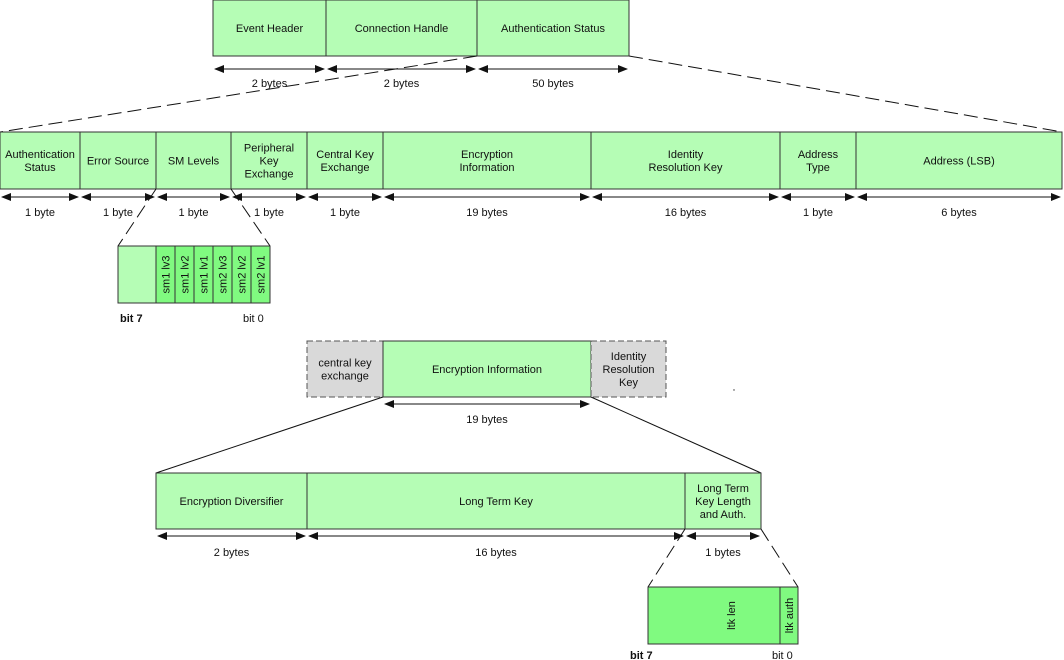 This screenshot has height=660, width=1064. I want to click on auth-status-field-label: Error Source, so click(118, 162).